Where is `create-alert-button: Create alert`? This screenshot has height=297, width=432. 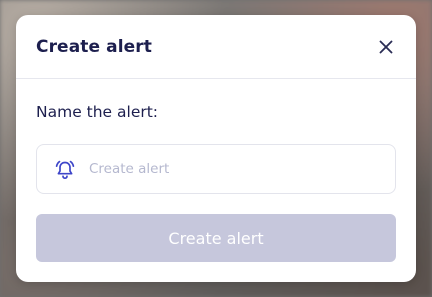
create-alert-button: Create alert is located at coordinates (216, 238).